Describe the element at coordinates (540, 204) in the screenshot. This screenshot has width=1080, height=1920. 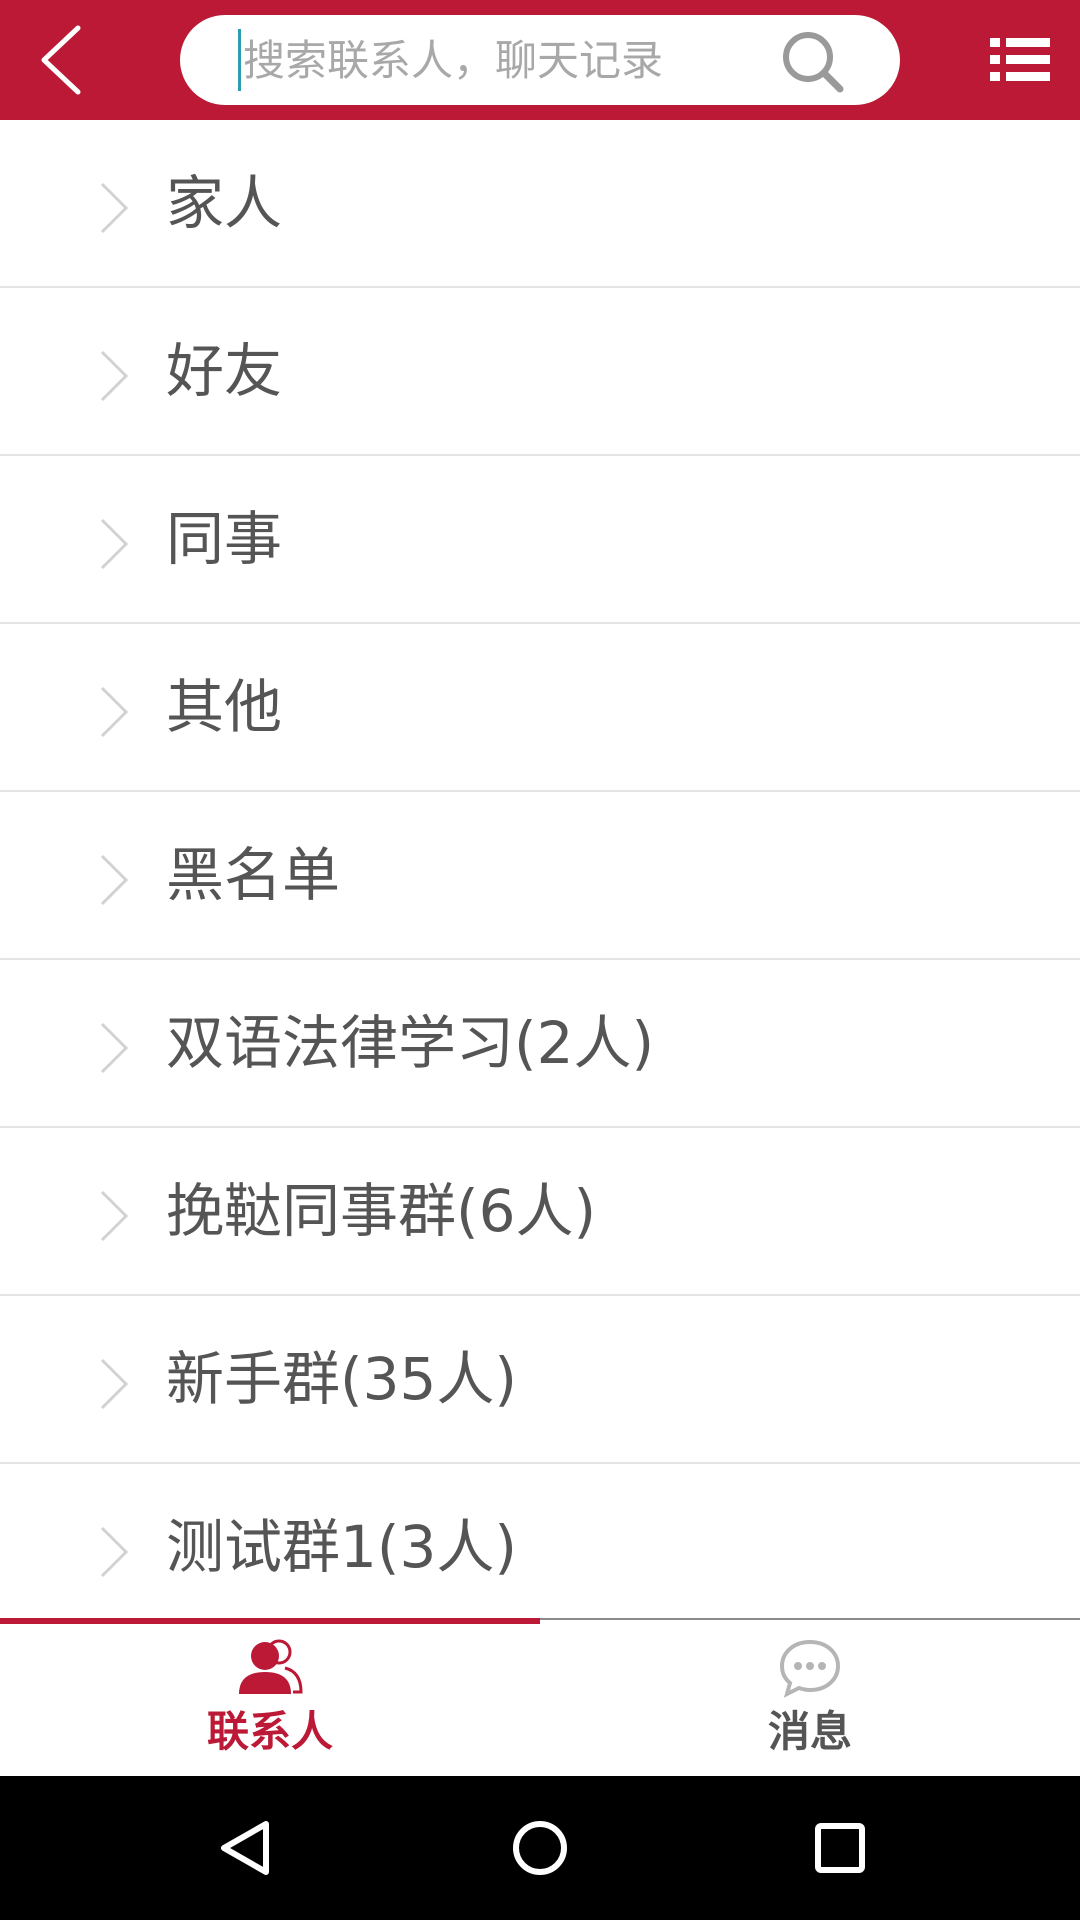
I see `group-row-family: 家人` at that location.